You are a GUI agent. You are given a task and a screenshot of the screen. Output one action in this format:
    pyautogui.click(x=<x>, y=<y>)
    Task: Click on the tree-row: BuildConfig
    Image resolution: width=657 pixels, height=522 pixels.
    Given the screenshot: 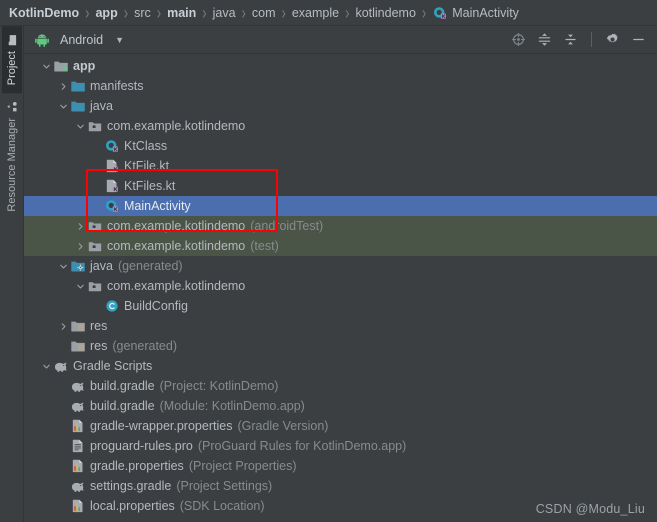 What is the action you would take?
    pyautogui.click(x=340, y=306)
    